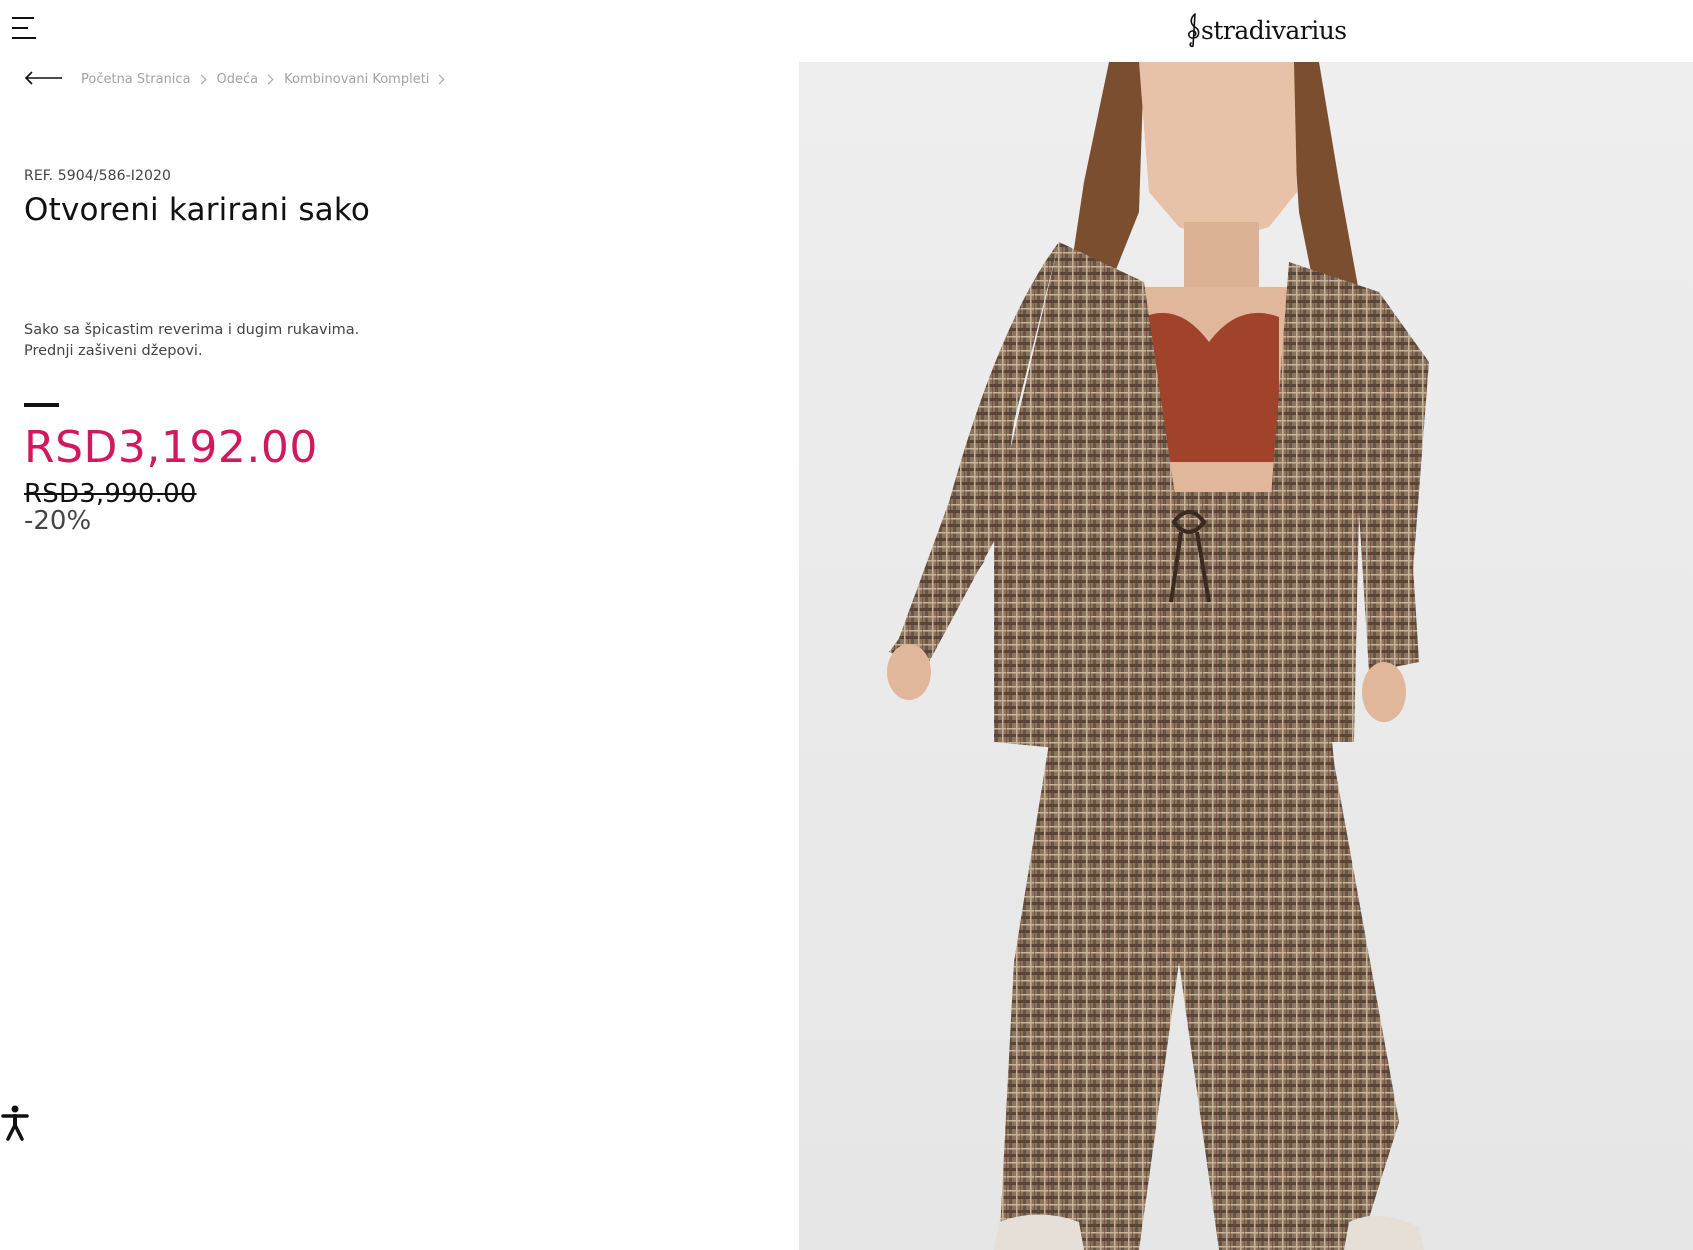 The image size is (1693, 1250). Describe the element at coordinates (113, 351) in the screenshot. I see `description-line: Prednji zašiveni džepovi.` at that location.